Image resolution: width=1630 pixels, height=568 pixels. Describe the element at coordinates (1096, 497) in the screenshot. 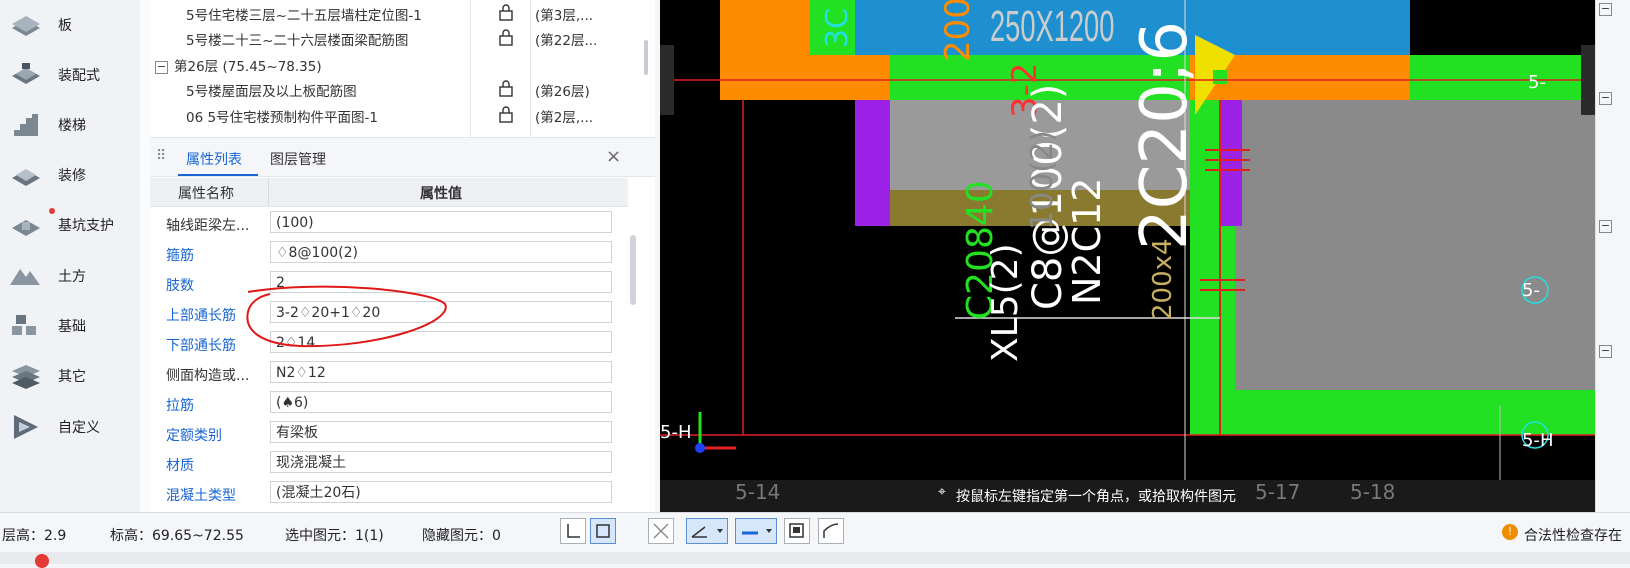

I see `canvas-hint-text: 按鼠标左键指定第一个角点，或拾取构件图元` at that location.